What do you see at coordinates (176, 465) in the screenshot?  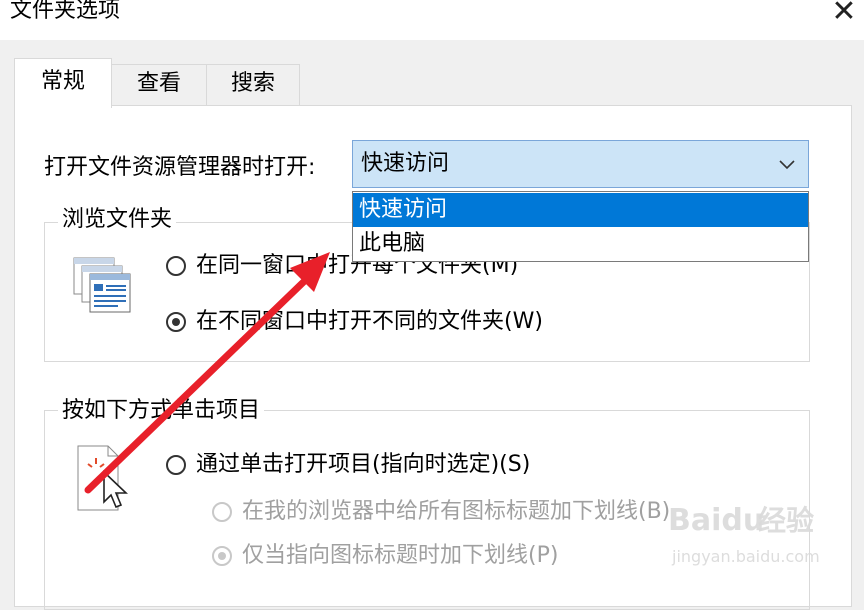 I see `radio-single-click` at bounding box center [176, 465].